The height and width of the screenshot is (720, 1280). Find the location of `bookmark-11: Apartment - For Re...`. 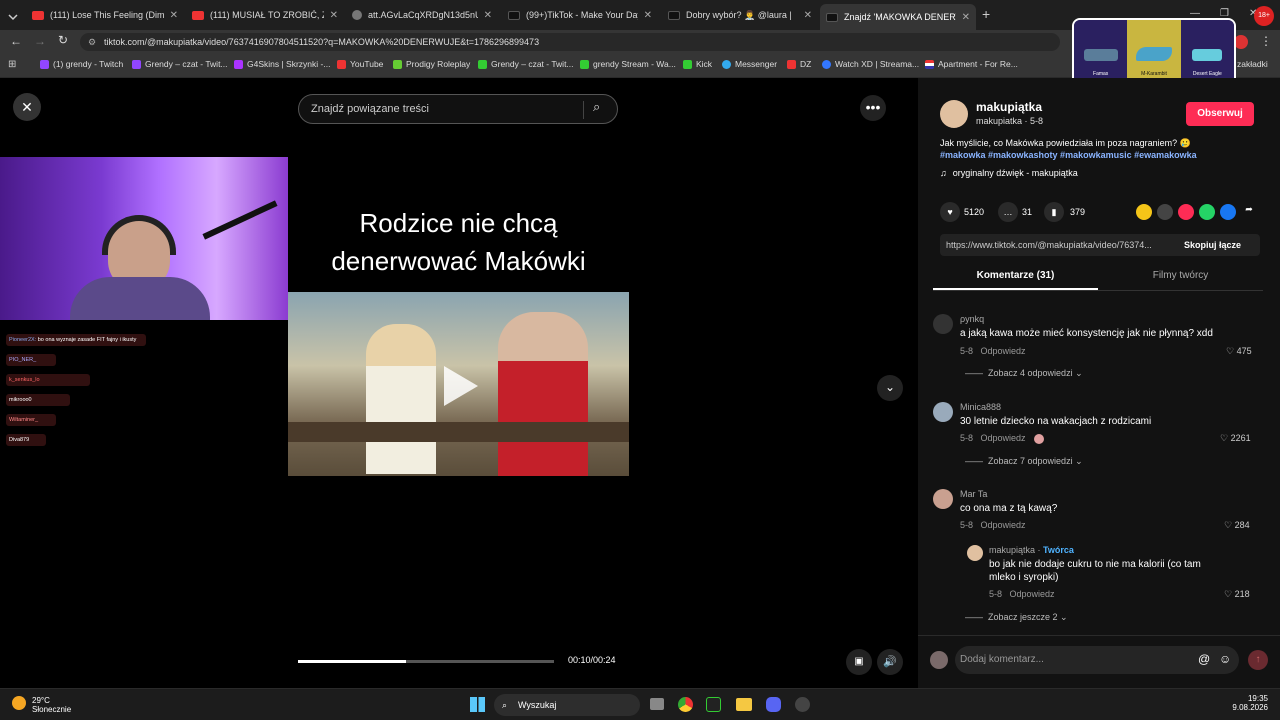

bookmark-11: Apartment - For Re... is located at coordinates (971, 64).